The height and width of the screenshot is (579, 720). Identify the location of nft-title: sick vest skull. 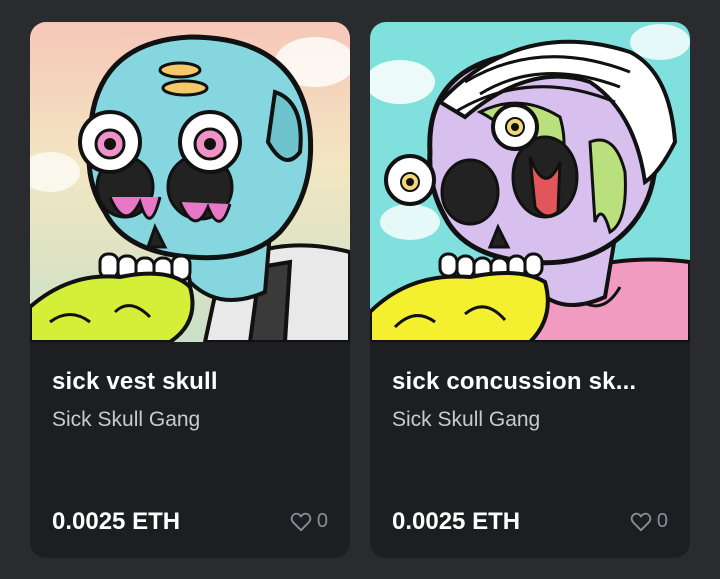
(190, 382).